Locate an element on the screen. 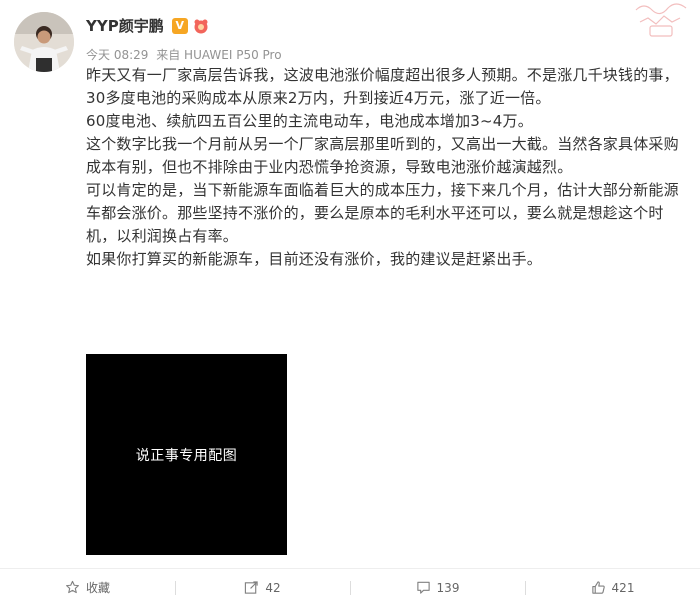 This screenshot has width=700, height=606. comment-button: 139 is located at coordinates (437, 587).